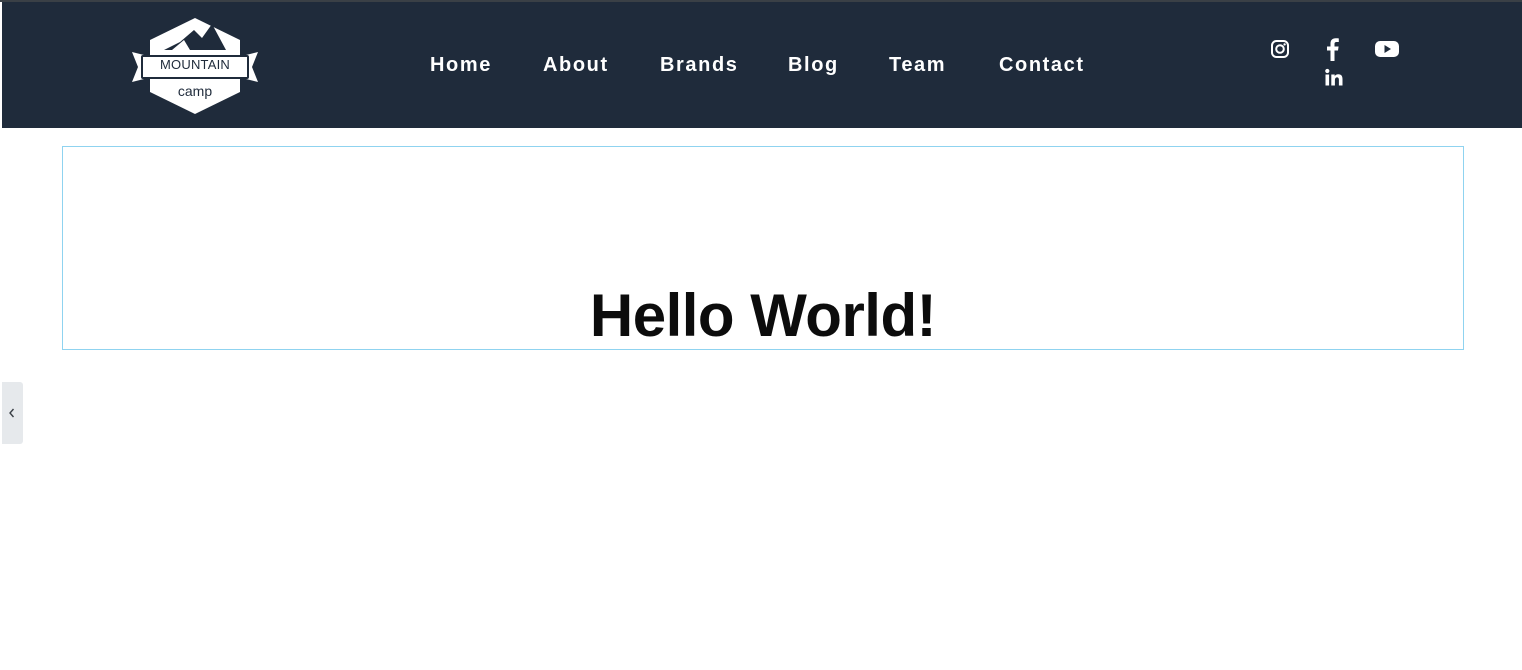 This screenshot has height=670, width=1522. Describe the element at coordinates (1332, 49) in the screenshot. I see `facebook-icon` at that location.